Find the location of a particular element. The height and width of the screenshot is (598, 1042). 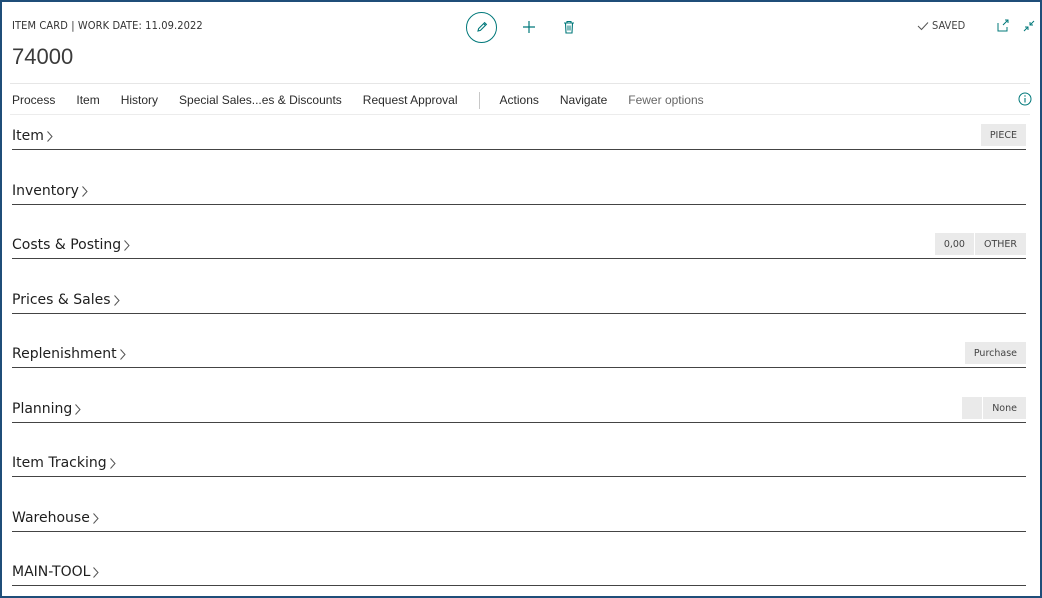

section-main-tool: MAIN-TOOL is located at coordinates (519, 574).